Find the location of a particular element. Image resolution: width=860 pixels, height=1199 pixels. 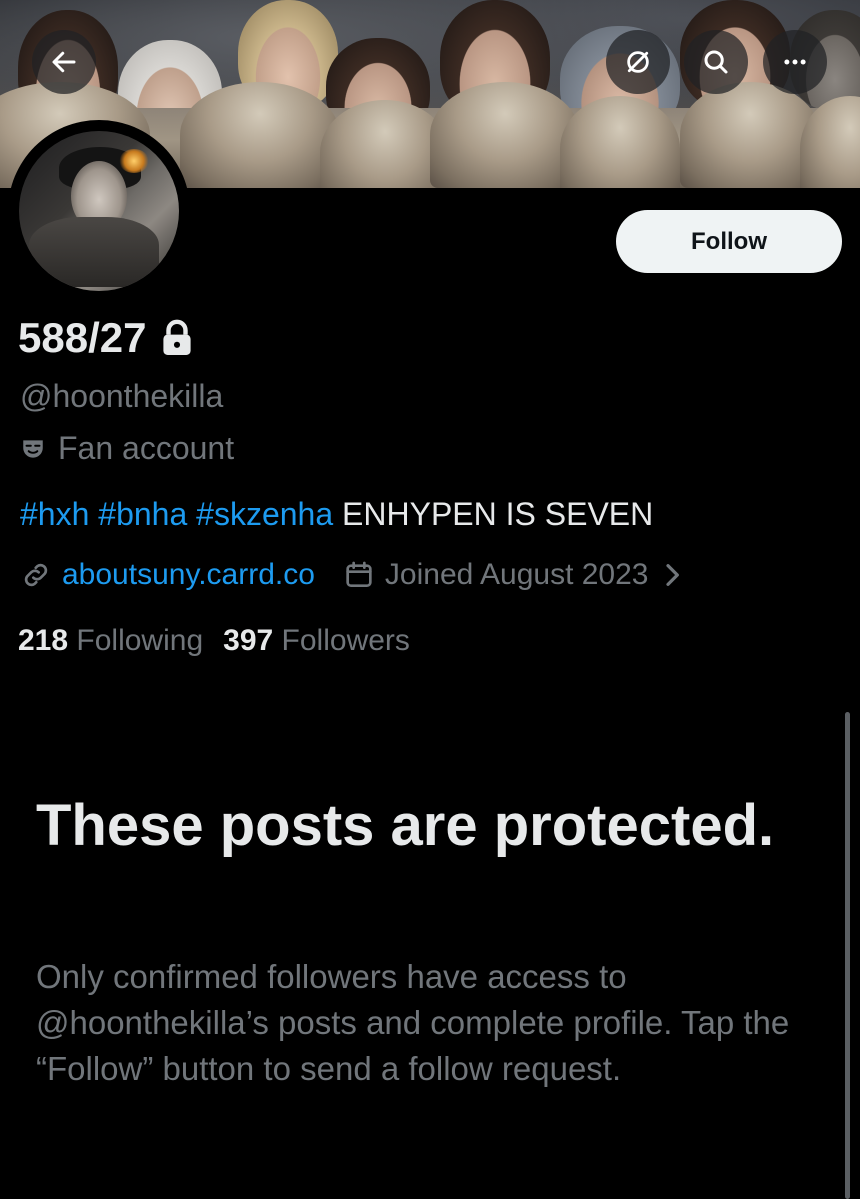

search-icon is located at coordinates (716, 62).